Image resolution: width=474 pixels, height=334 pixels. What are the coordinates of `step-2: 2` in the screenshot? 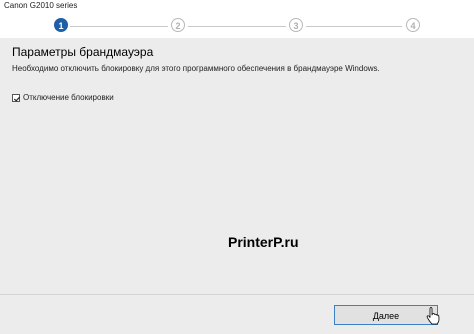 It's located at (178, 25).